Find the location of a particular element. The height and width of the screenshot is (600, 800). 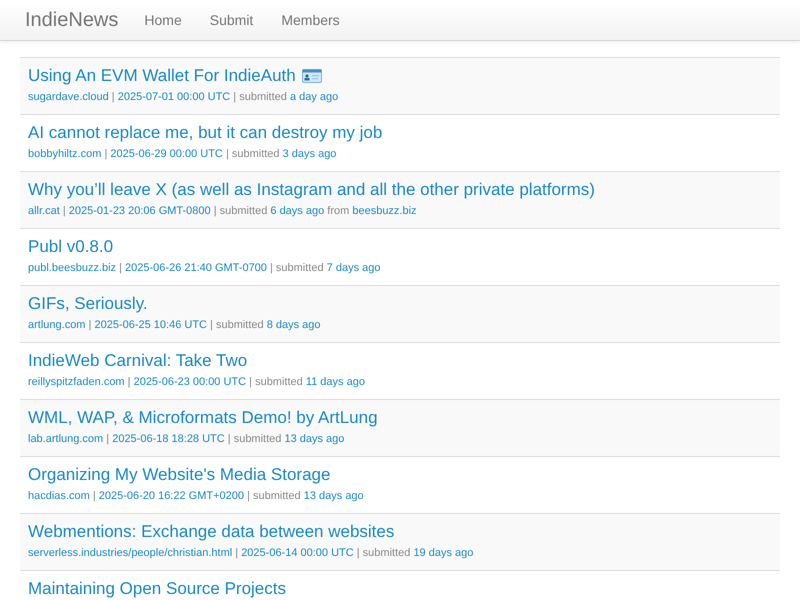

post-title-link: AI cannot replace me, but it can destroy my job is located at coordinates (205, 133).